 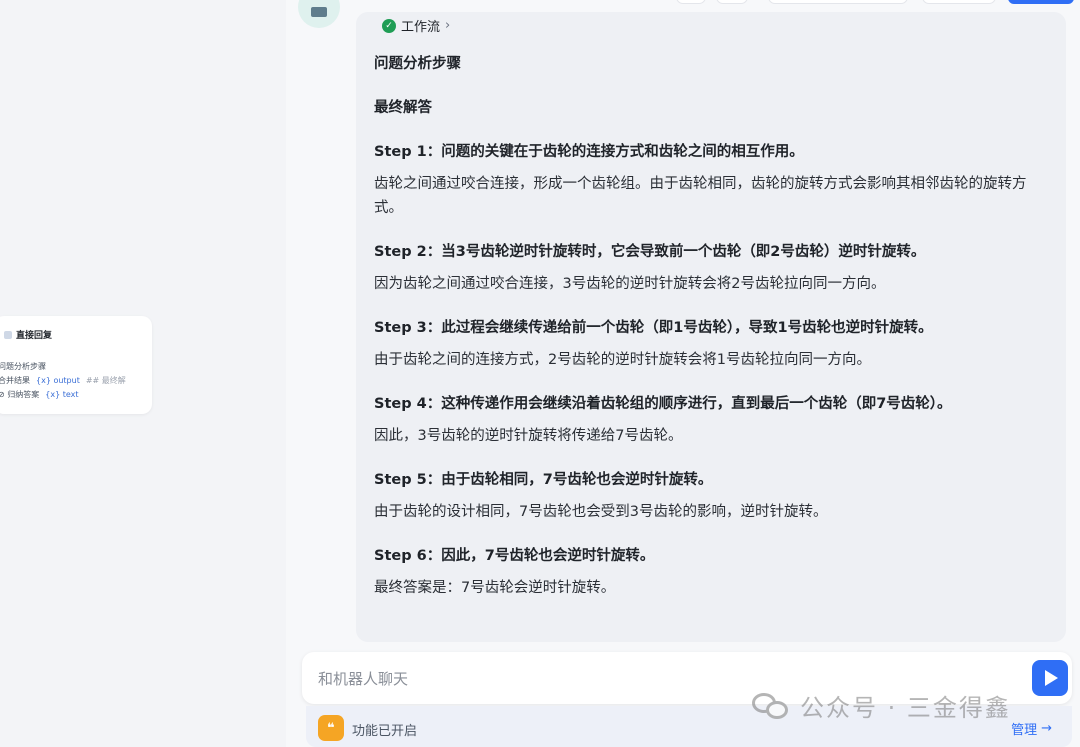 What do you see at coordinates (23, 366) in the screenshot?
I see `node-row-text: 问题分析步骤` at bounding box center [23, 366].